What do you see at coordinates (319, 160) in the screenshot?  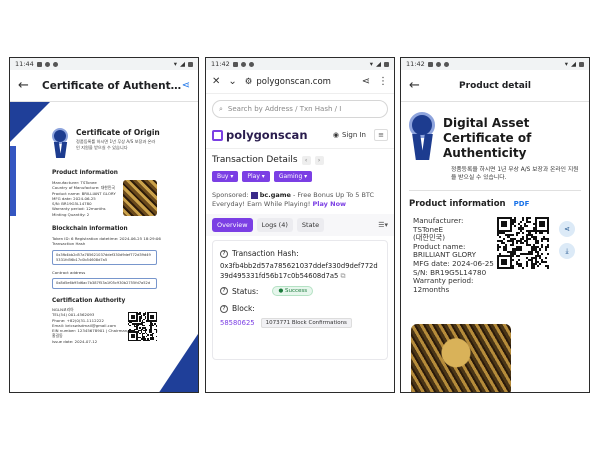 I see `next-arrow-icon: ›` at bounding box center [319, 160].